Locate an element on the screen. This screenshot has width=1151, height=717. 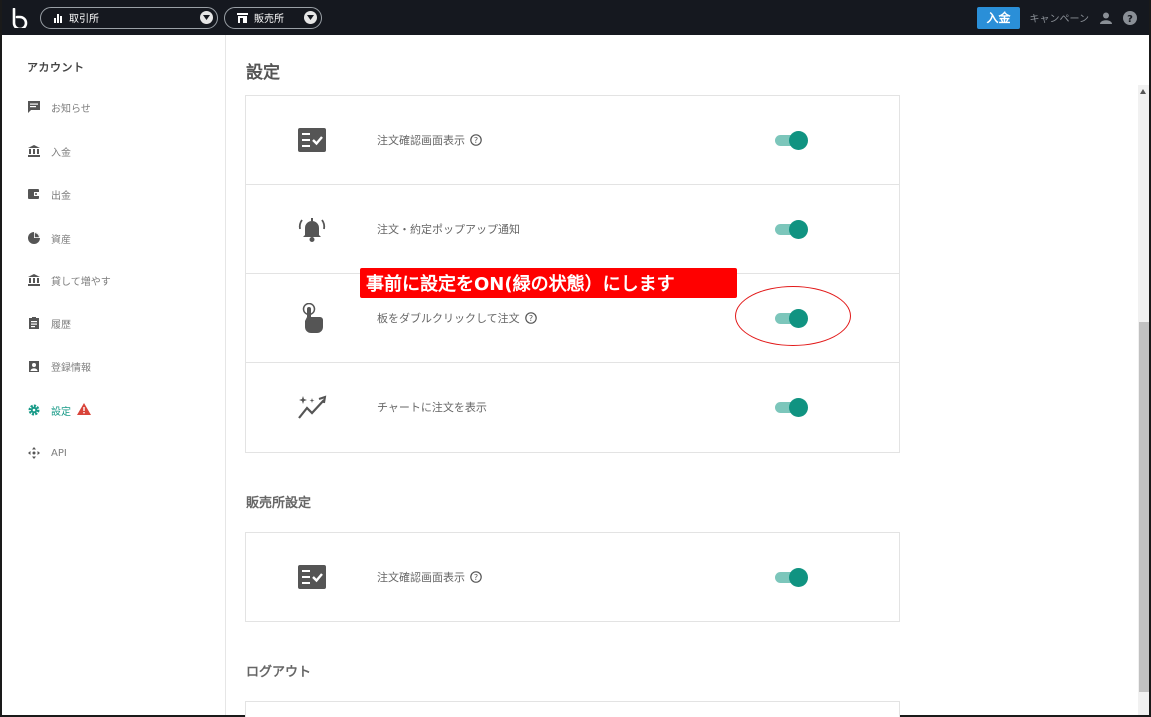
sidebar-heading: アカウント is located at coordinates (56, 67).